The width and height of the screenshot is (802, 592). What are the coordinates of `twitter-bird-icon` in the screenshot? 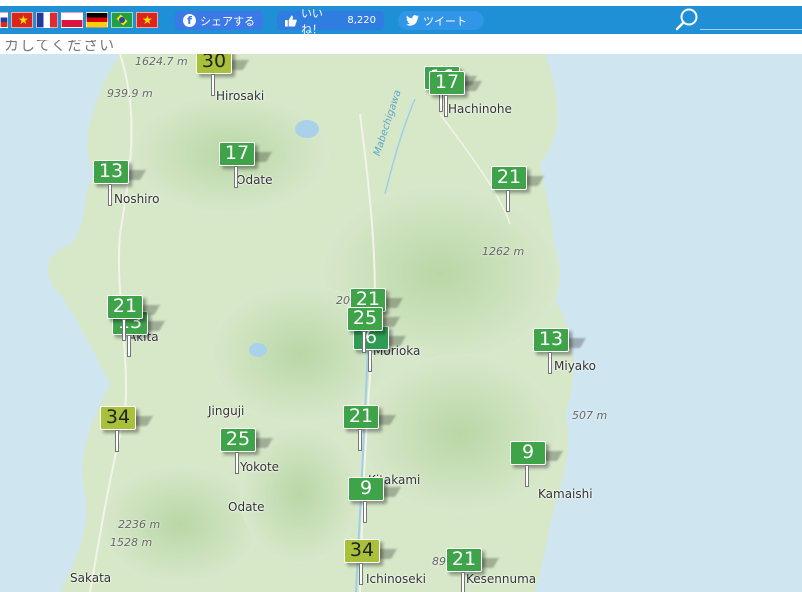 It's located at (412, 20).